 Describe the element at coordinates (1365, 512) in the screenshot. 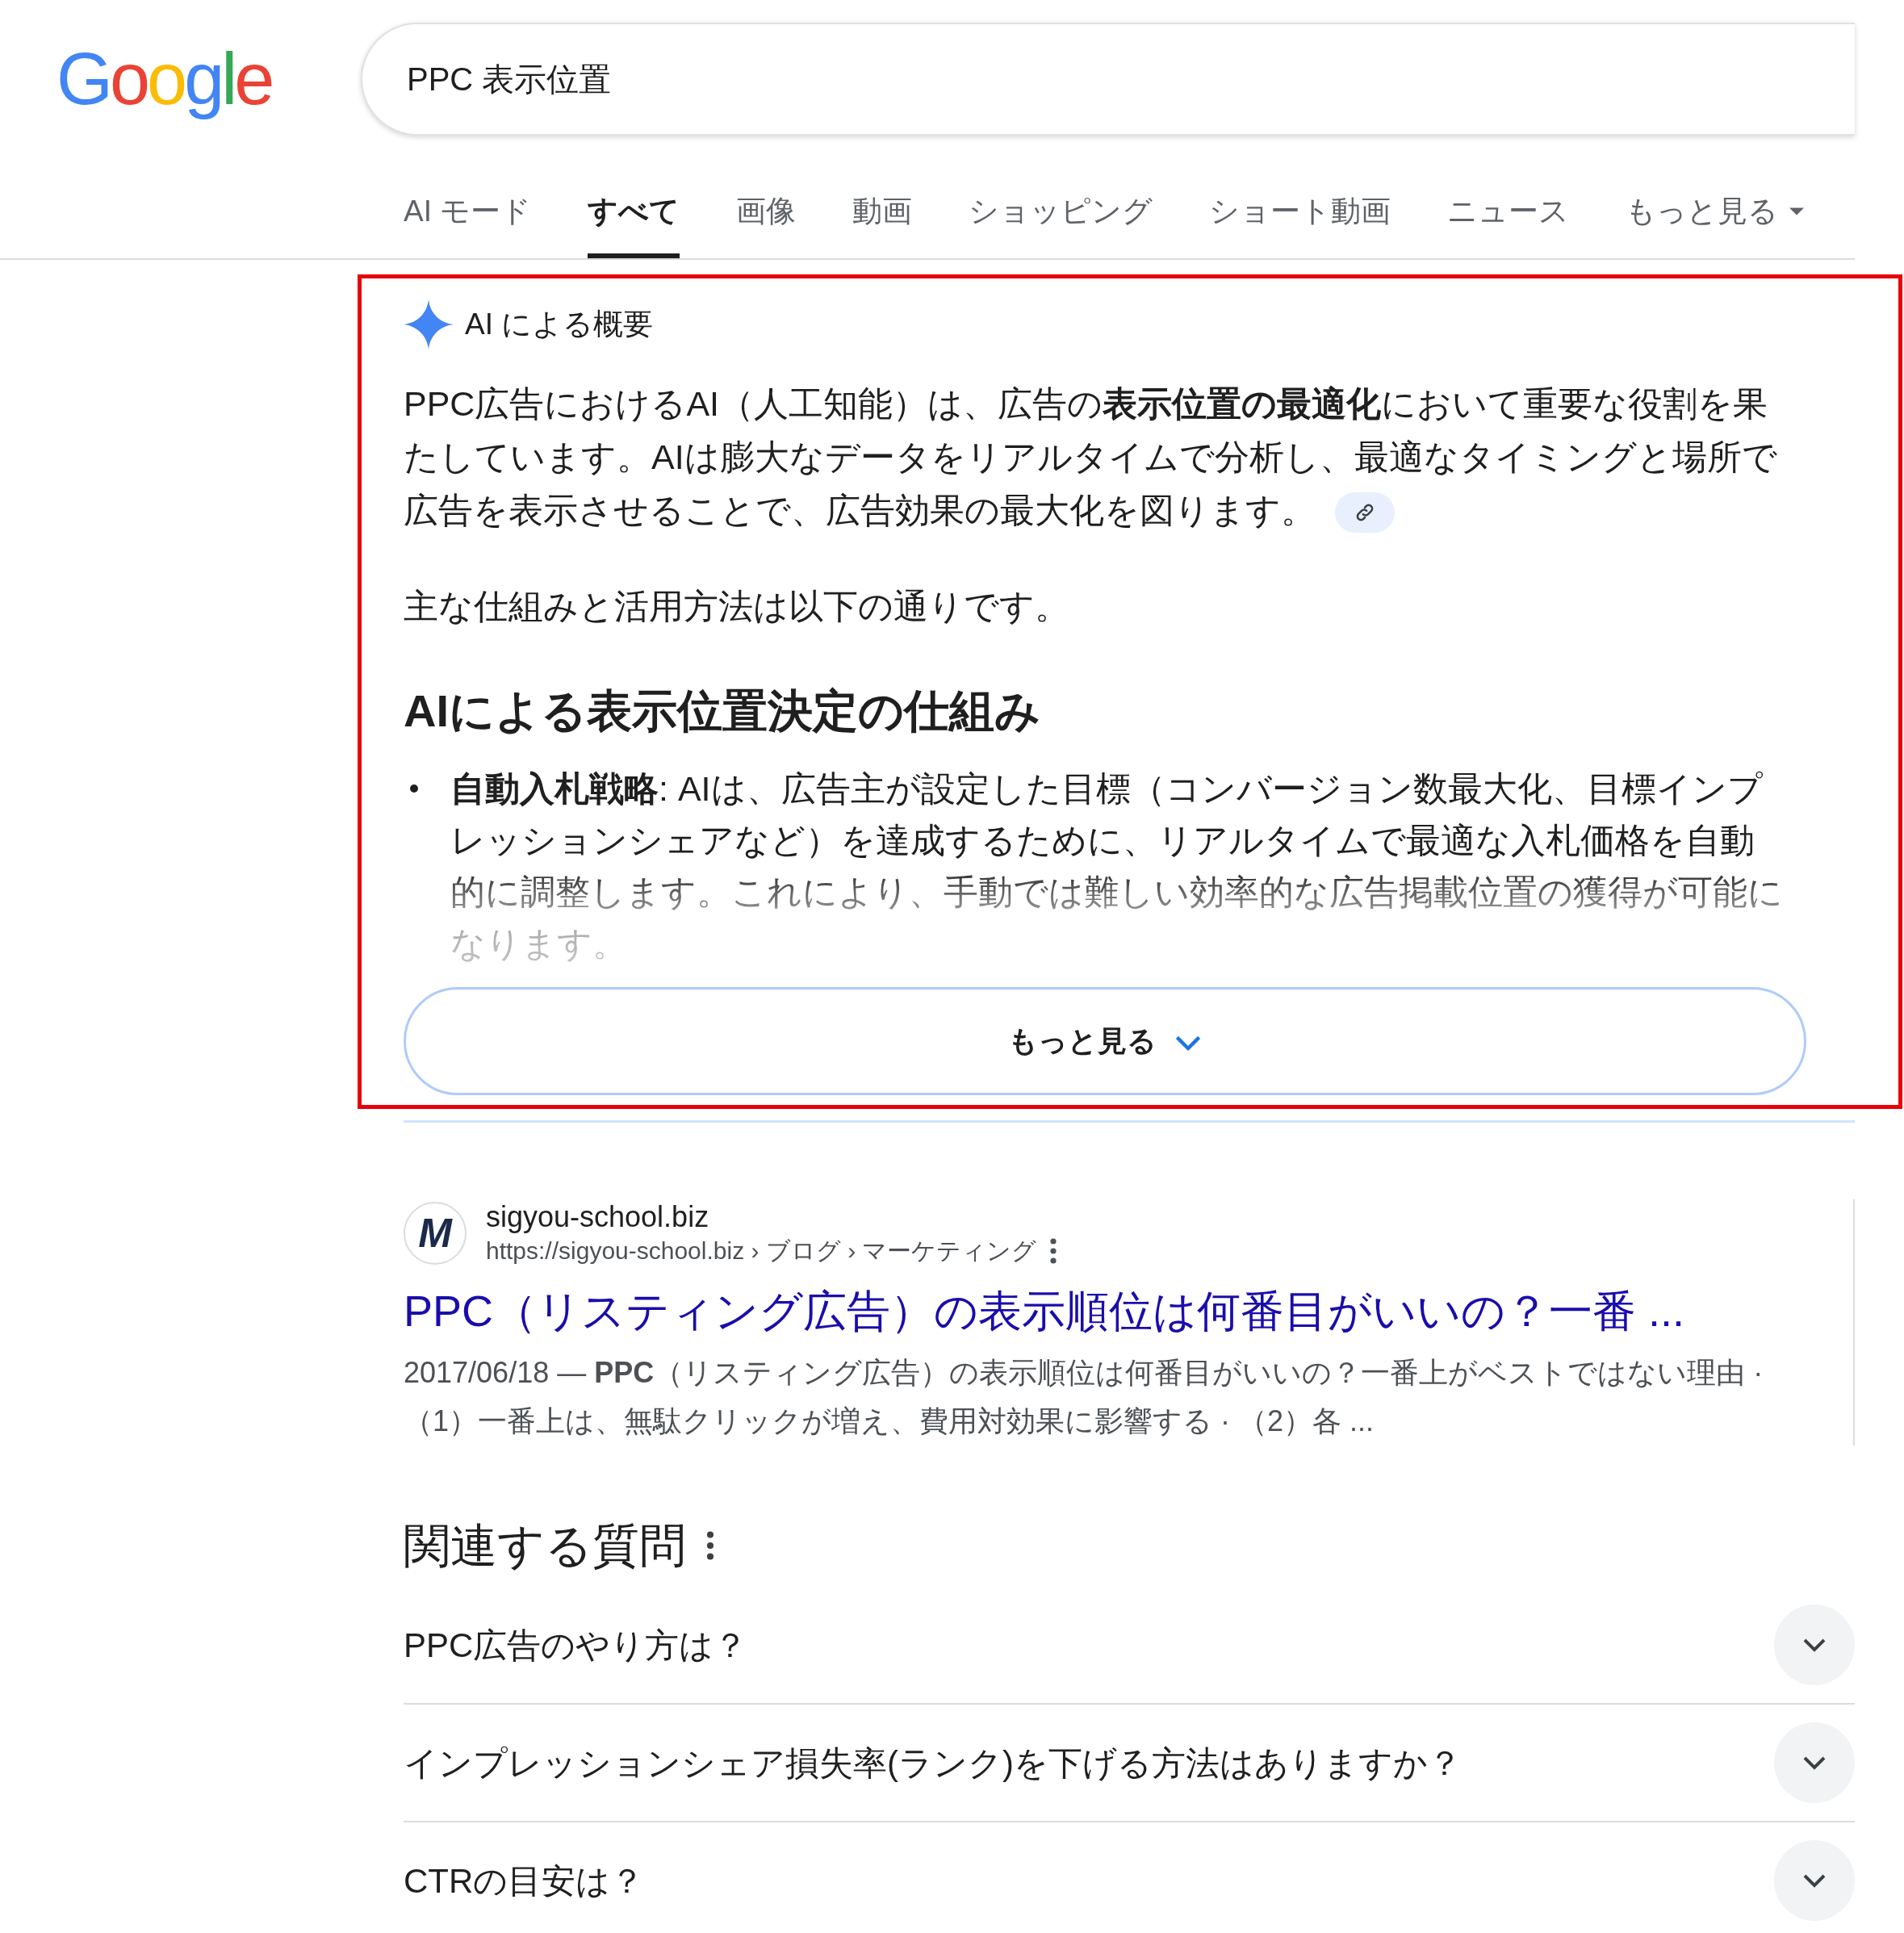

I see `link-icon-button` at that location.